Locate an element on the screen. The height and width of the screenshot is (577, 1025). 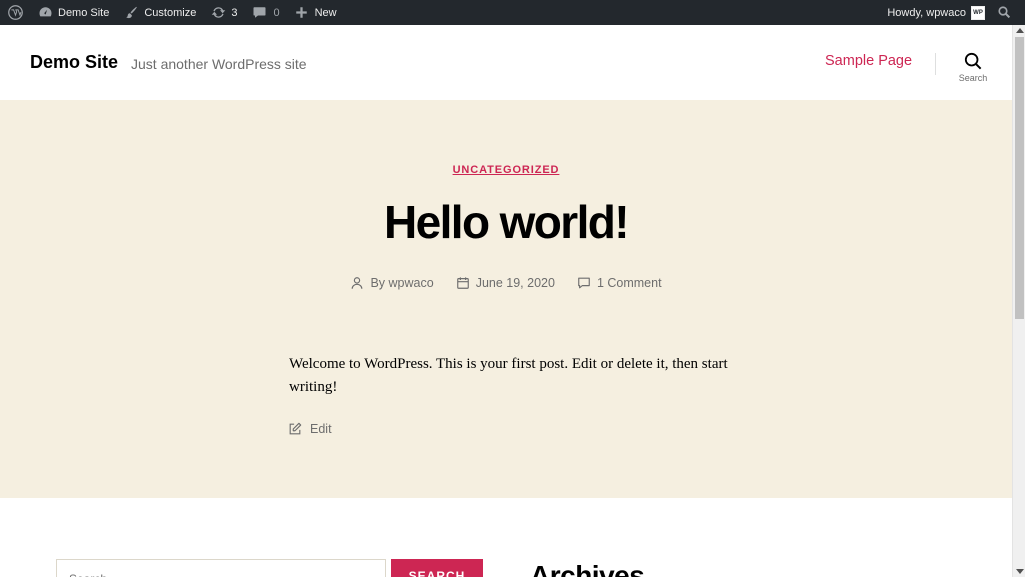
edit-icon is located at coordinates (295, 428).